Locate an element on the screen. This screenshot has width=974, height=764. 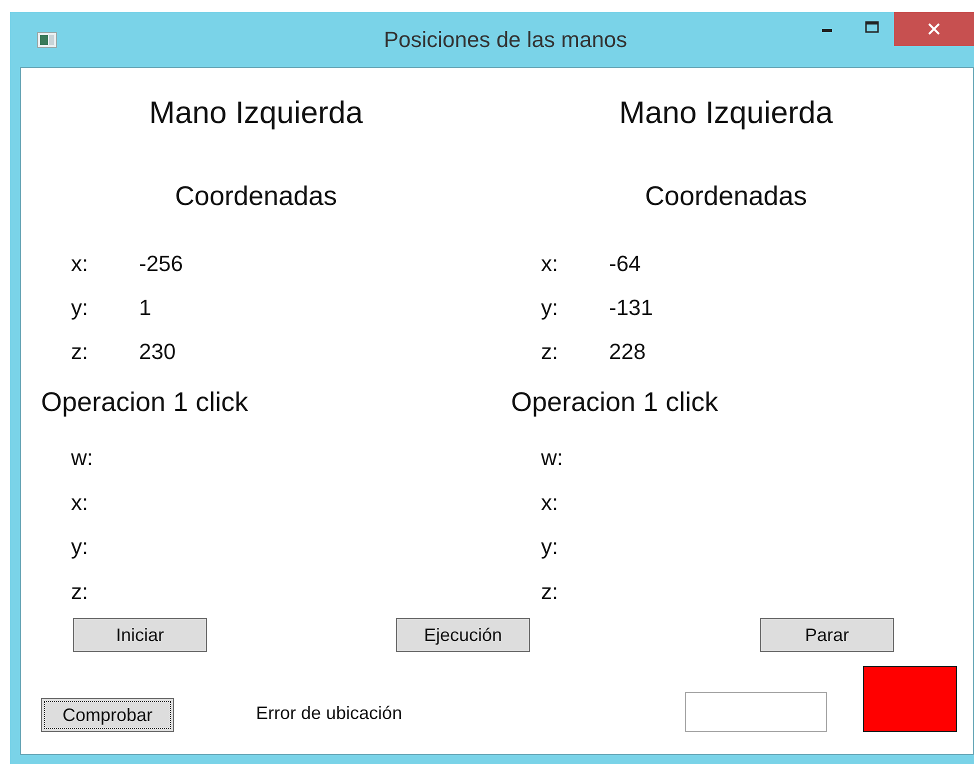
action-button: Parar is located at coordinates (827, 635).